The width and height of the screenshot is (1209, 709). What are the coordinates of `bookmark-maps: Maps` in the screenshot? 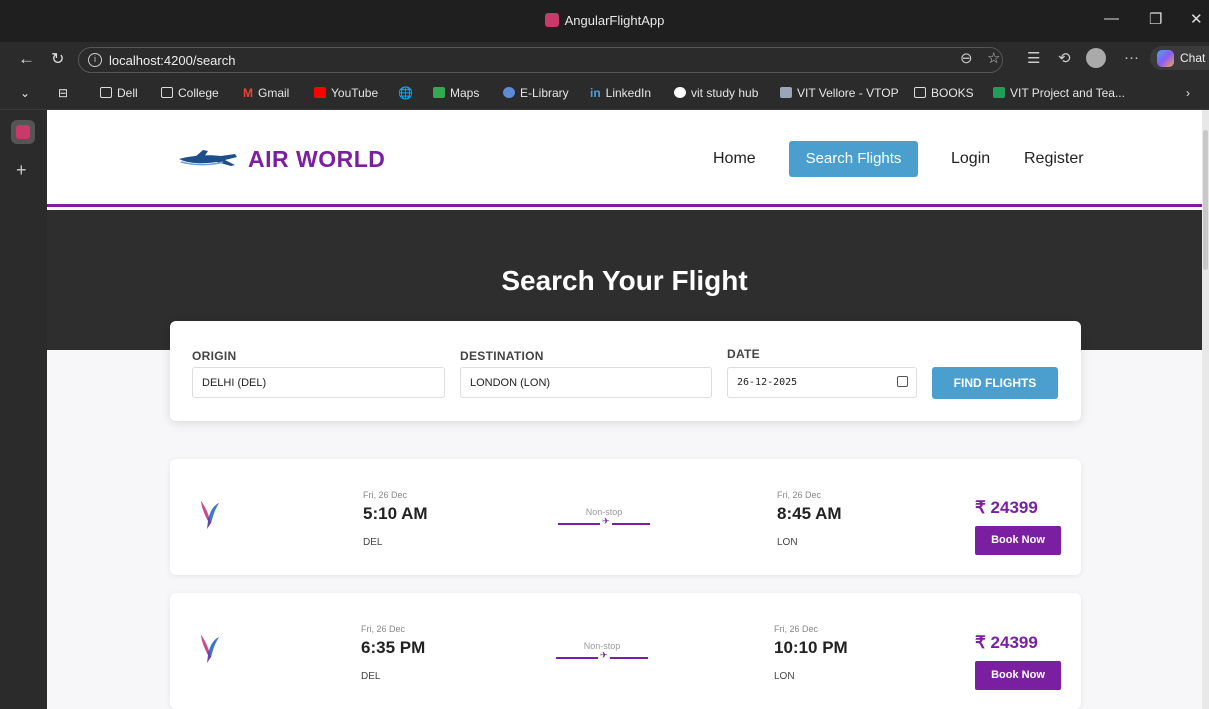 It's located at (456, 93).